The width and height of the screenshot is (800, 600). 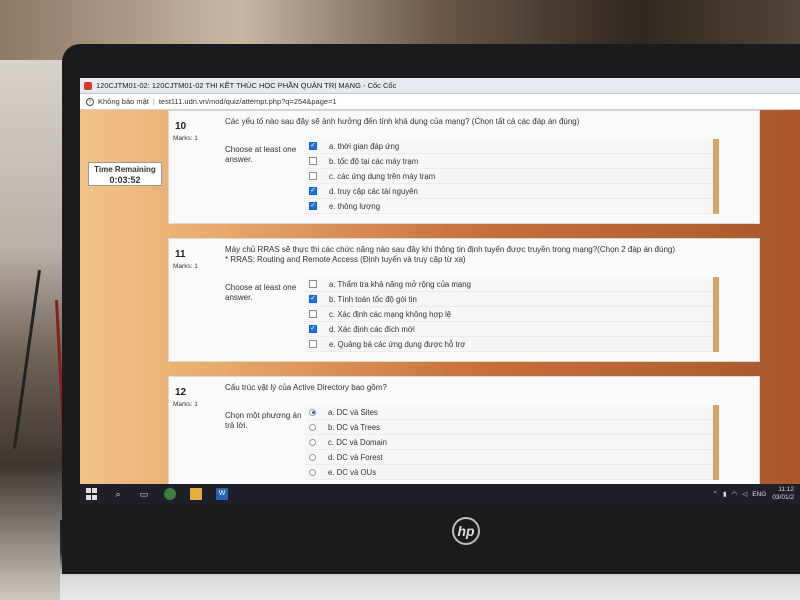 What do you see at coordinates (440, 494) in the screenshot?
I see `windows-taskbar: ⌕ ▭ W ⌃ ▮ ◠ ◁ ENG 11:12 03/01/2` at bounding box center [440, 494].